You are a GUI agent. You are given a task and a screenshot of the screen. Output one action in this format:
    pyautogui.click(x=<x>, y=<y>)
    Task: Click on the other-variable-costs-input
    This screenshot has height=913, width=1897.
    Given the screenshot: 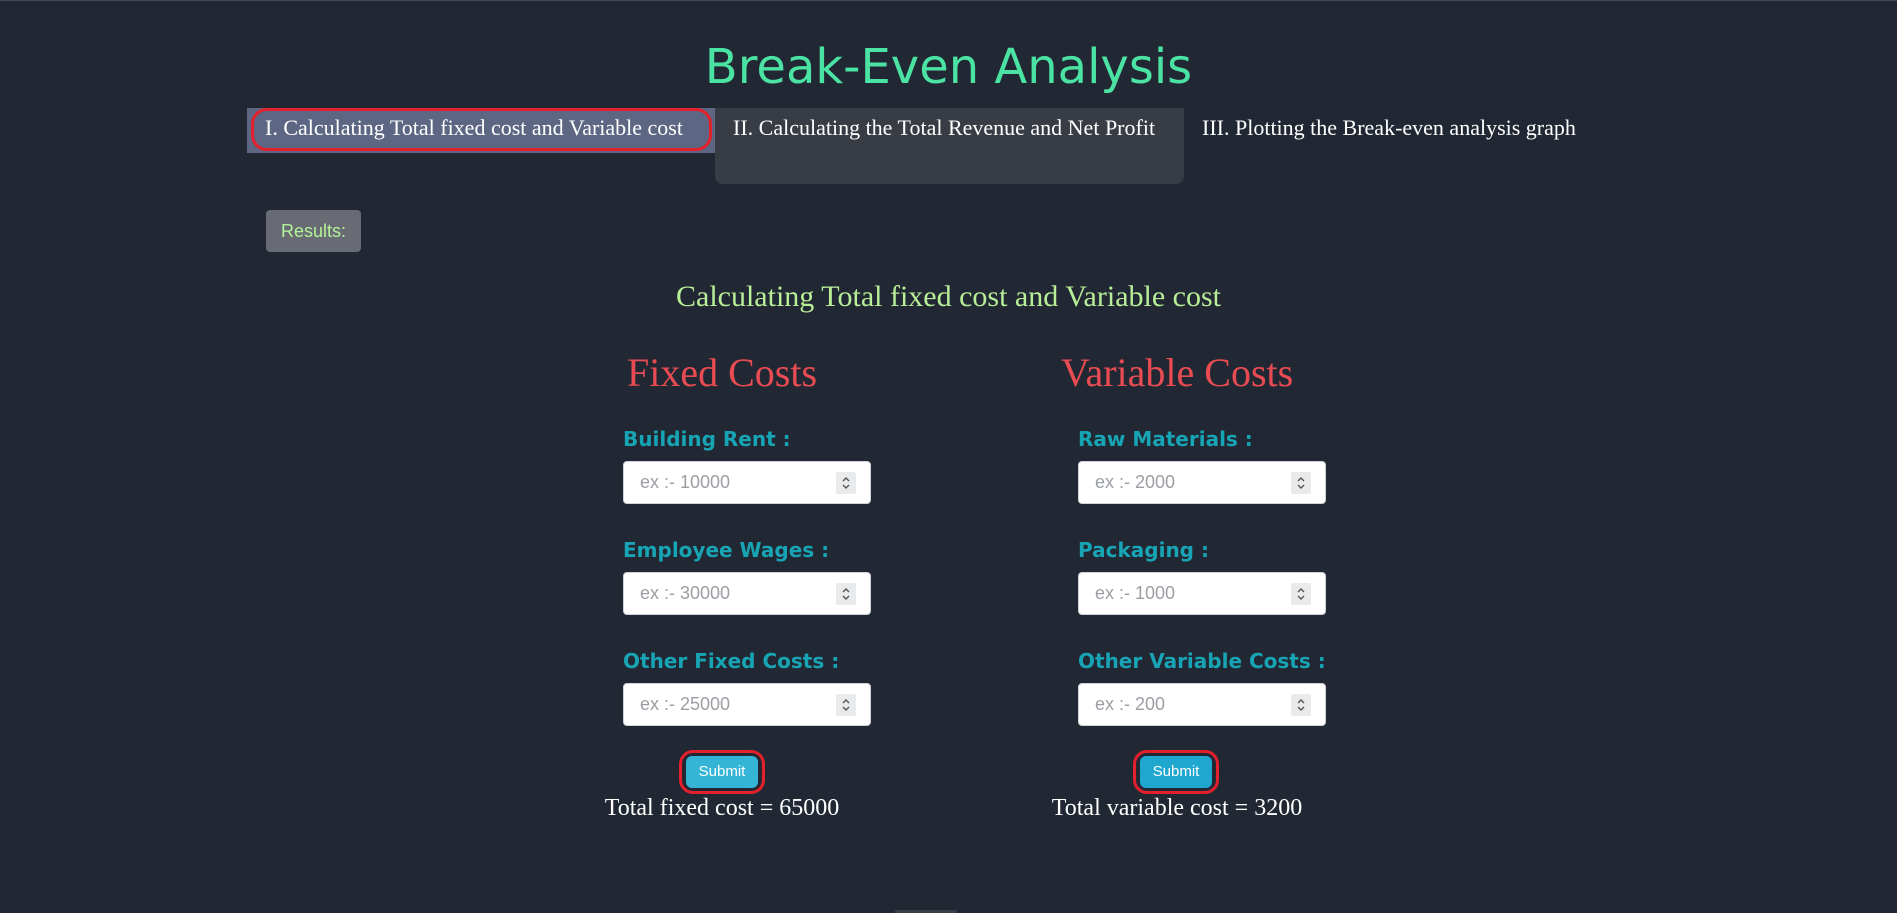 What is the action you would take?
    pyautogui.click(x=1185, y=704)
    